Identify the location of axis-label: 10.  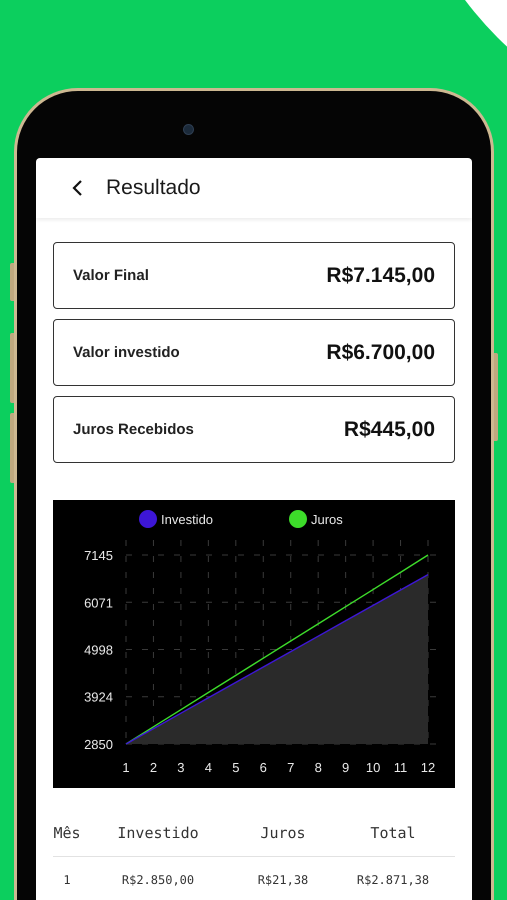
(373, 767).